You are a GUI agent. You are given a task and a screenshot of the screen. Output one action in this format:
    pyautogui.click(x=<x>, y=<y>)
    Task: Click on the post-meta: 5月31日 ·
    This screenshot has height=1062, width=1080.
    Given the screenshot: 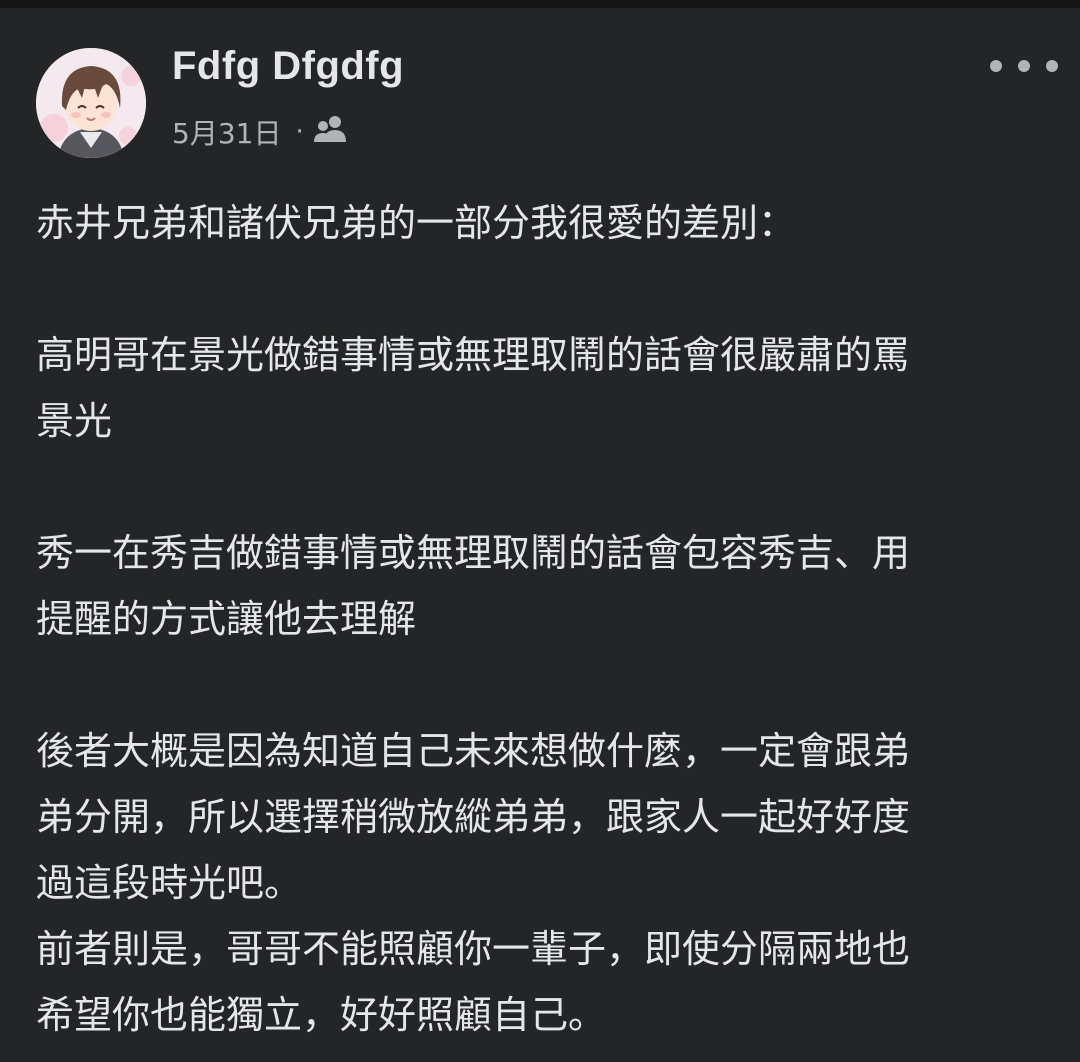 What is the action you would take?
    pyautogui.click(x=260, y=132)
    